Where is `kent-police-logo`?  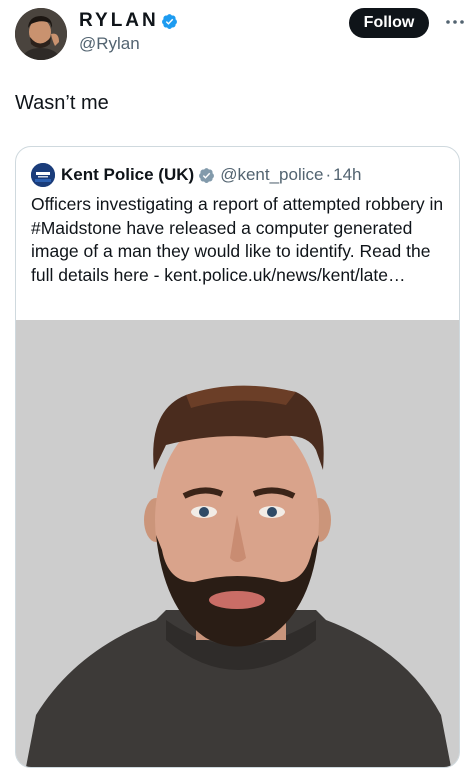 kent-police-logo is located at coordinates (43, 175).